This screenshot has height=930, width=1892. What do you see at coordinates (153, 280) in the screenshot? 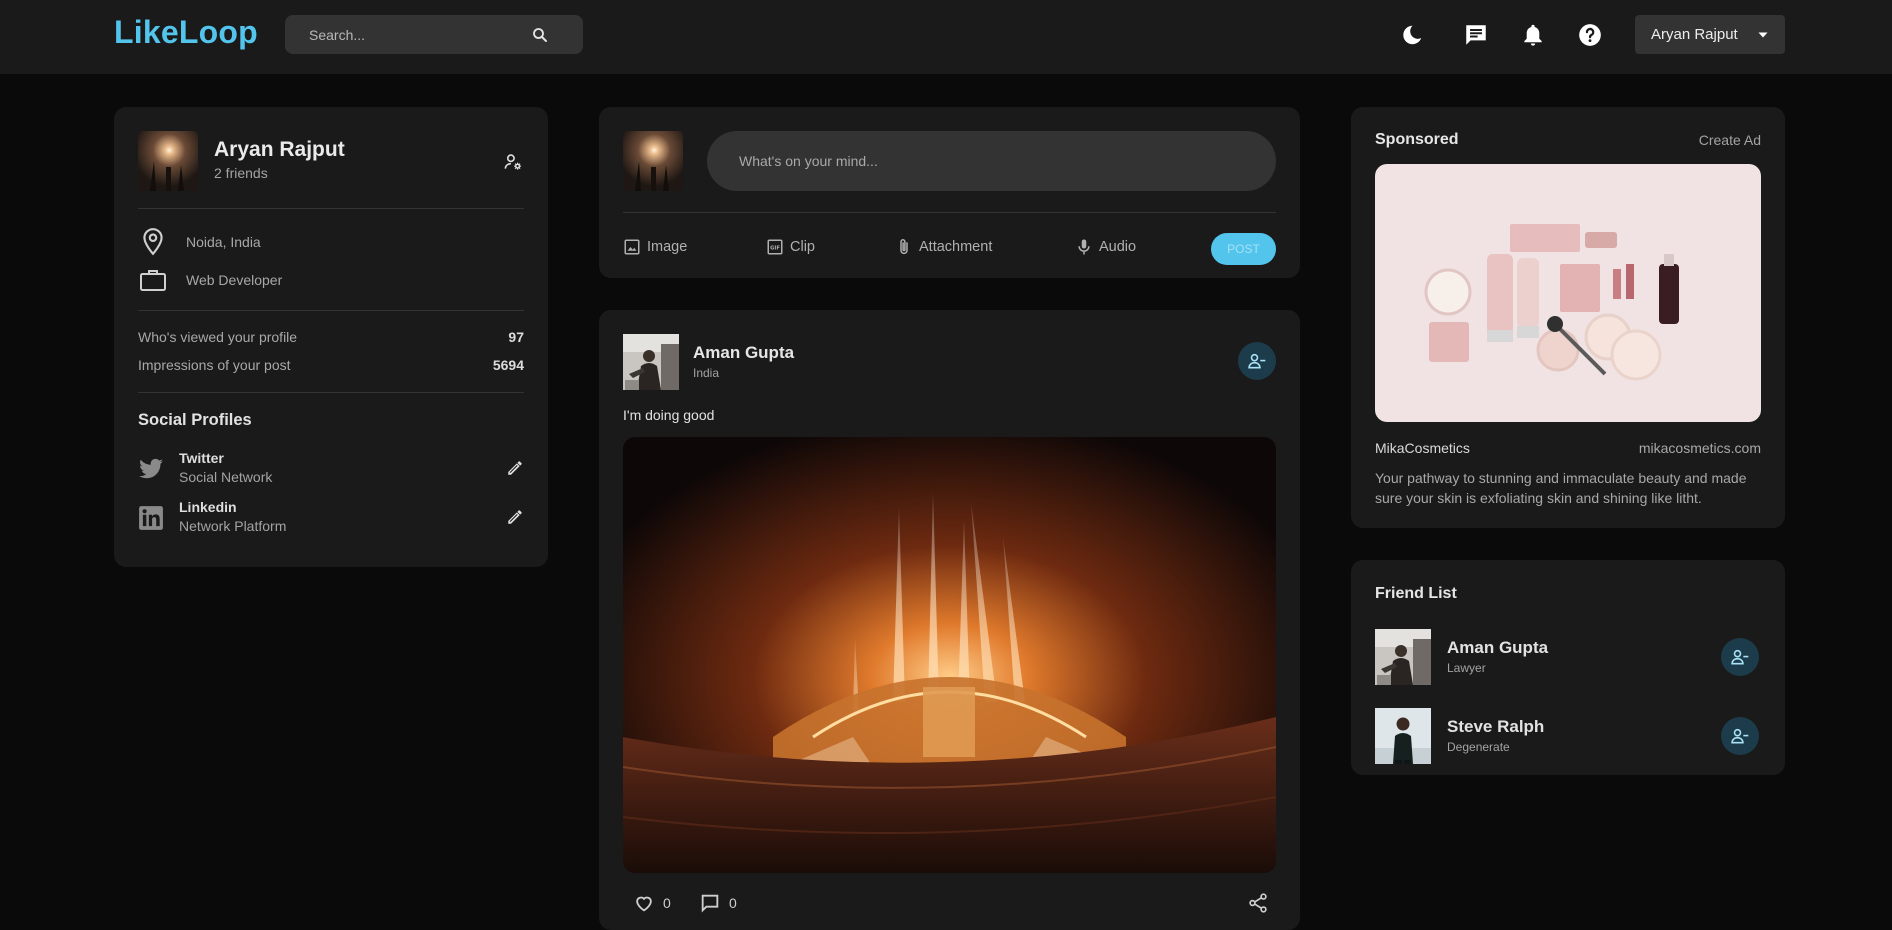
I see `briefcase-icon` at bounding box center [153, 280].